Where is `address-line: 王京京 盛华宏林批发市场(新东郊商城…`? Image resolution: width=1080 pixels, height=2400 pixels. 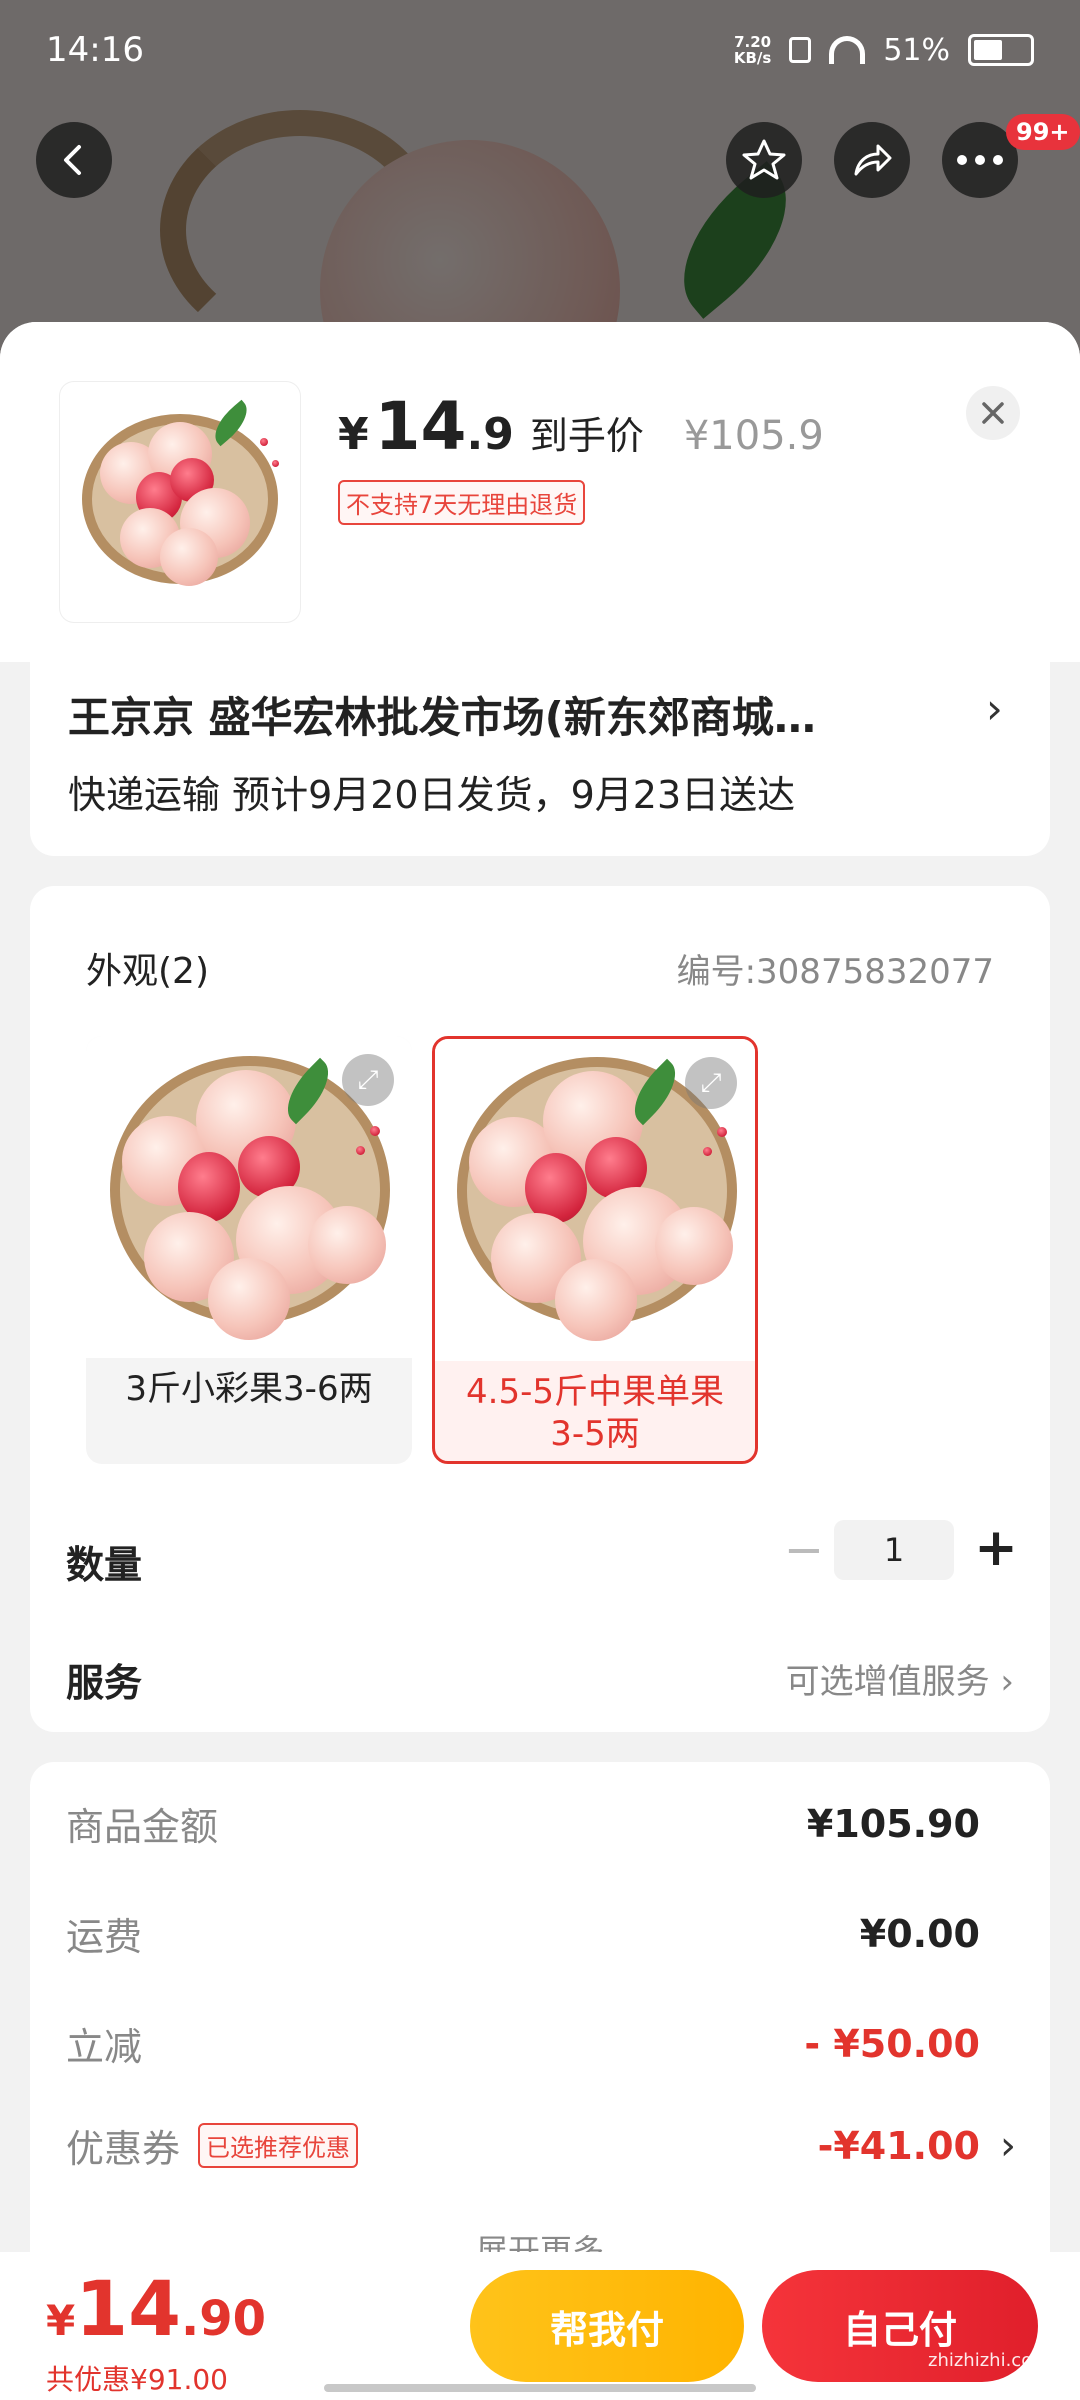 address-line: 王京京 盛华宏林批发市场(新东郊商城… is located at coordinates (442, 717).